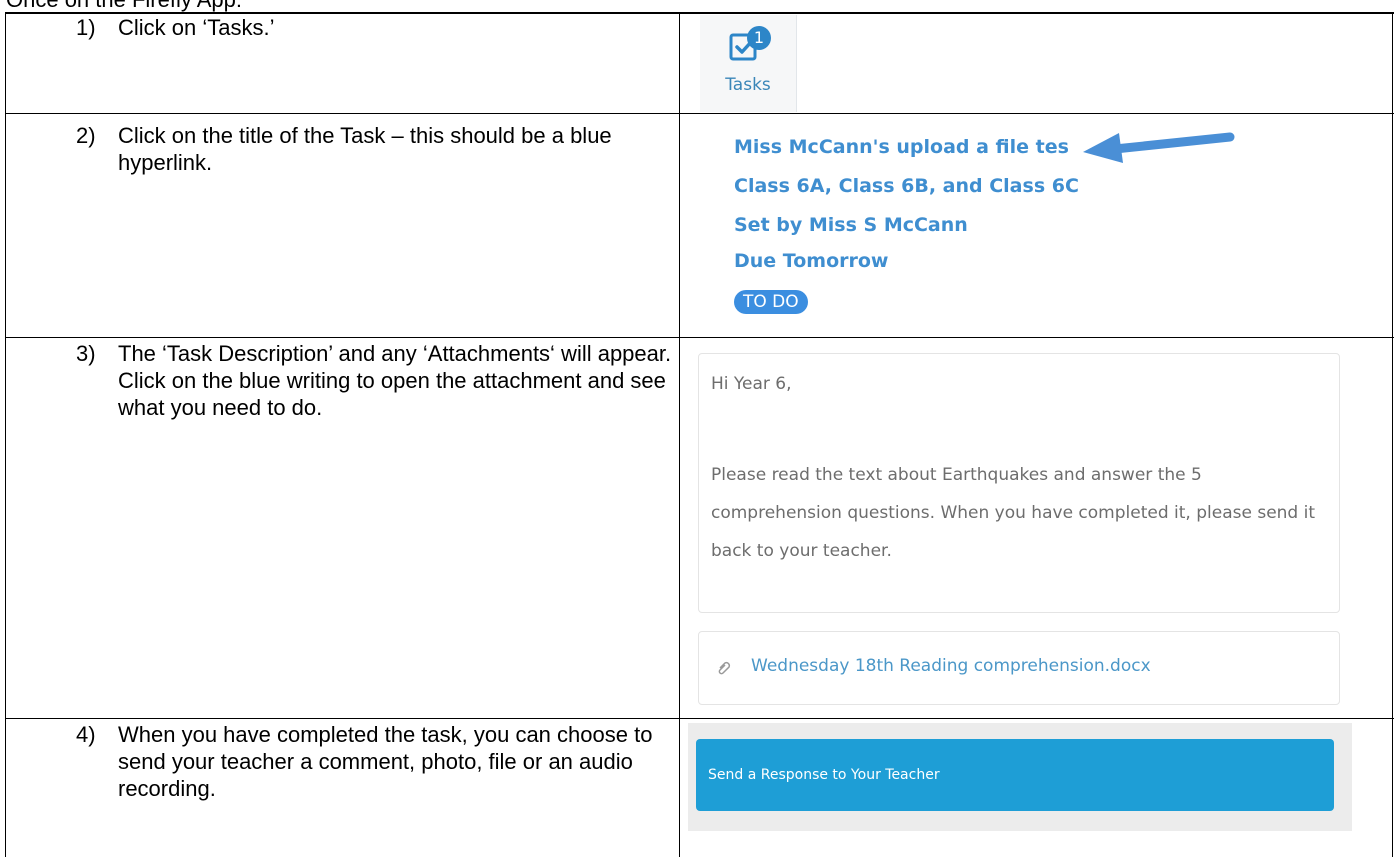 The width and height of the screenshot is (1394, 857). I want to click on step-number: 3), so click(86, 353).